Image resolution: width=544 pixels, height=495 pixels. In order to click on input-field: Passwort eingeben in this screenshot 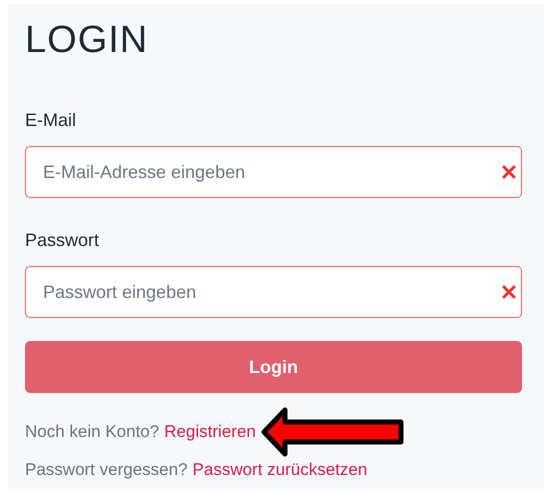, I will do `click(273, 292)`.